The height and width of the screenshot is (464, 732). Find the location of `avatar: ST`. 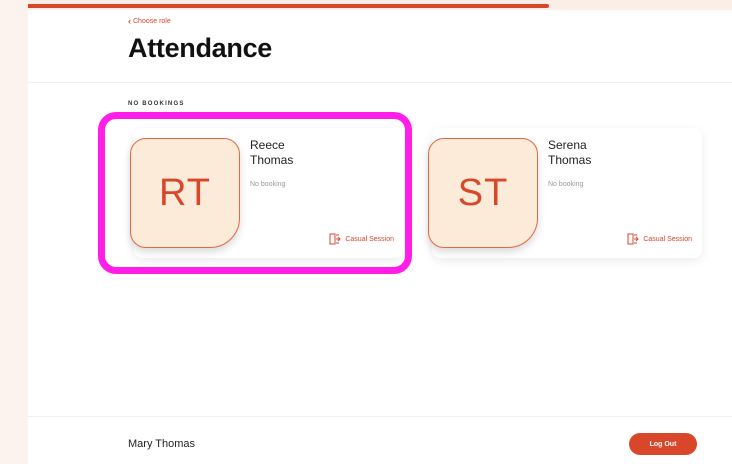

avatar: ST is located at coordinates (483, 193).